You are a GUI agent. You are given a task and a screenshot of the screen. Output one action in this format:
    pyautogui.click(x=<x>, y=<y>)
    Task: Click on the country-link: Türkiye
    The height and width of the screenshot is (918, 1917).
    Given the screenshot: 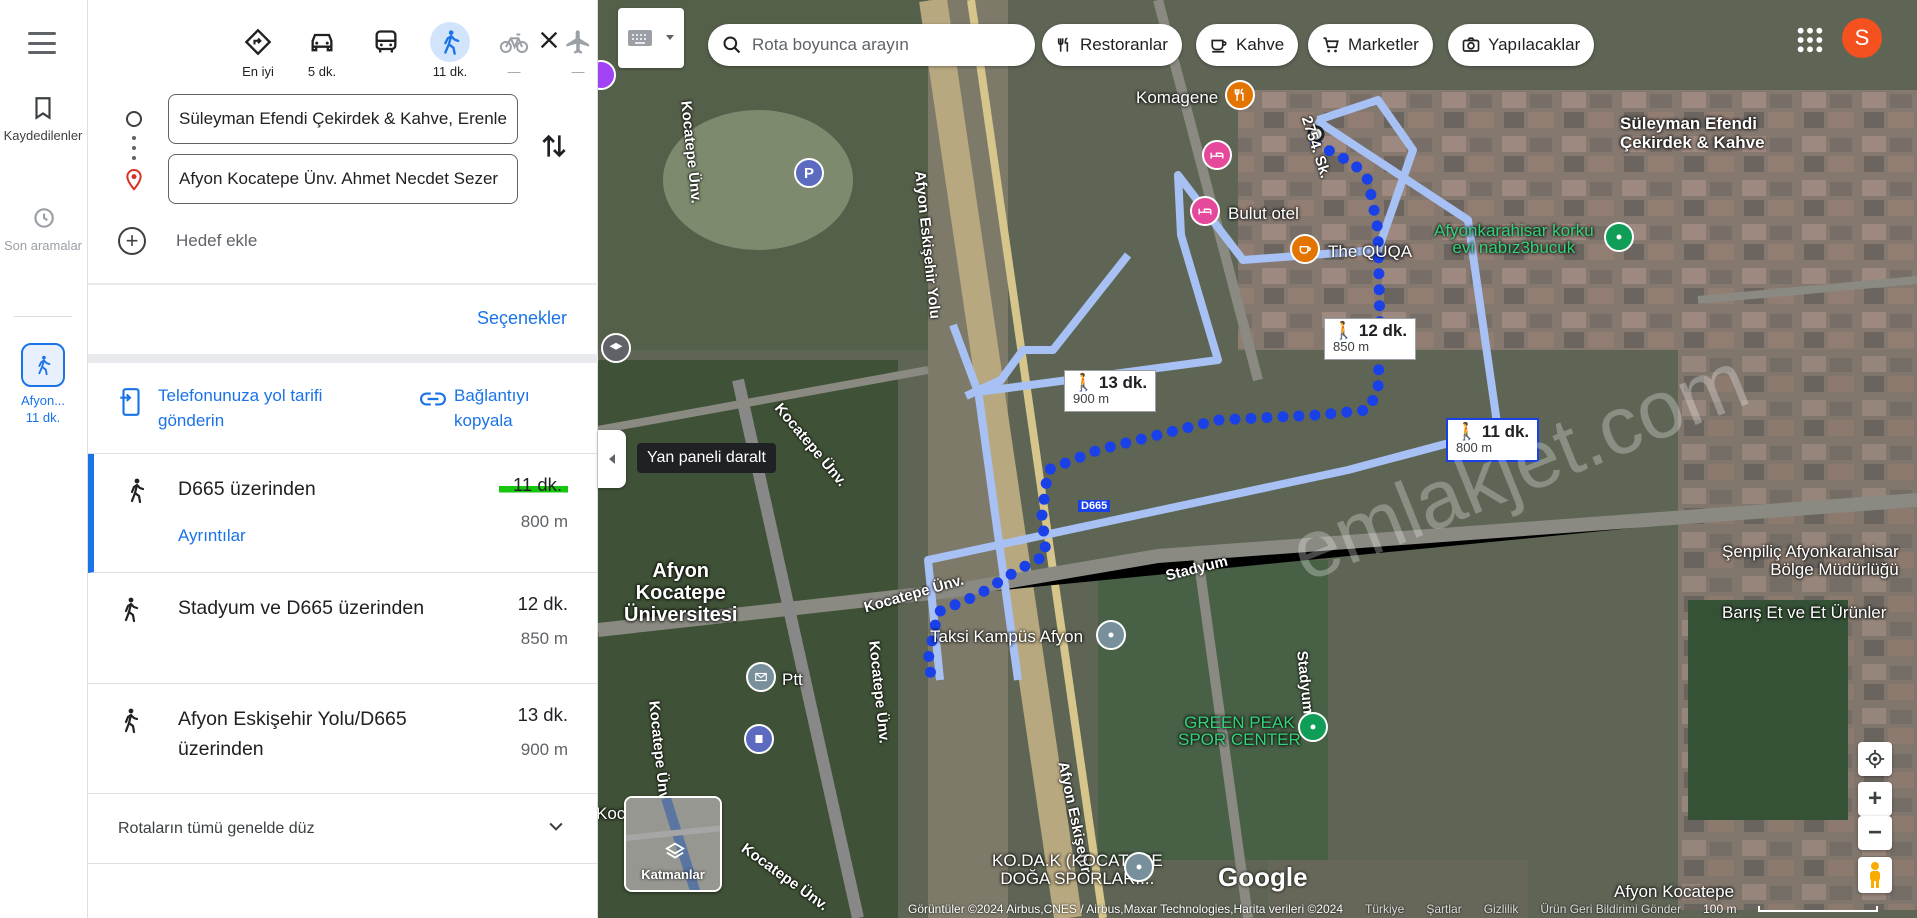 What is the action you would take?
    pyautogui.click(x=1384, y=909)
    